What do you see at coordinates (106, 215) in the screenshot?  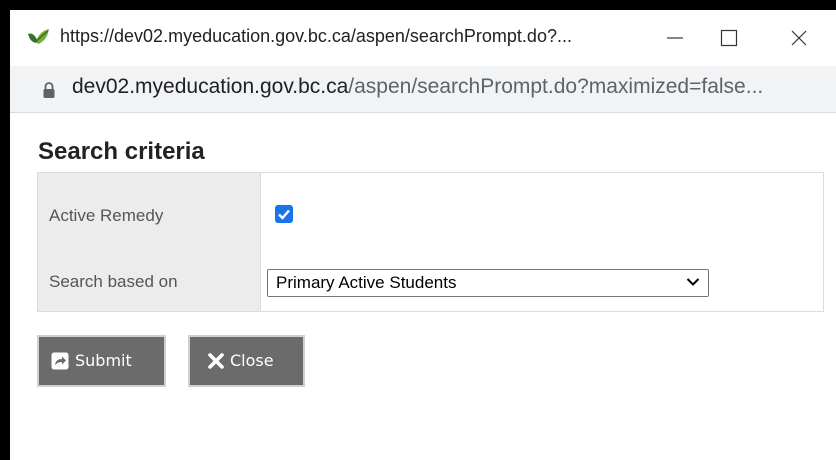 I see `active-remedy-label: Active Remedy` at bounding box center [106, 215].